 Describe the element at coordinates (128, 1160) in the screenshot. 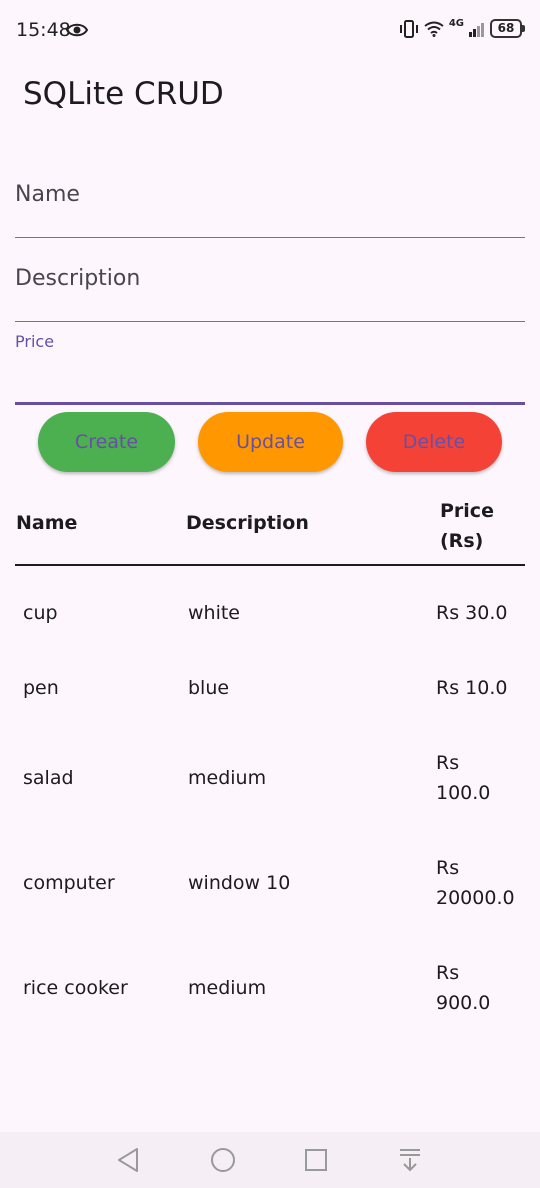

I see `back-icon` at that location.